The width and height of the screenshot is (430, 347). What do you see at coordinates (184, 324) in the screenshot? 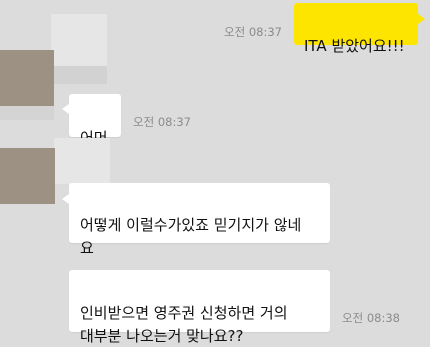
I see `message-text: 인비받으면 영주권 신청하면 거의 대부분 나오는거 맞나요??` at bounding box center [184, 324].